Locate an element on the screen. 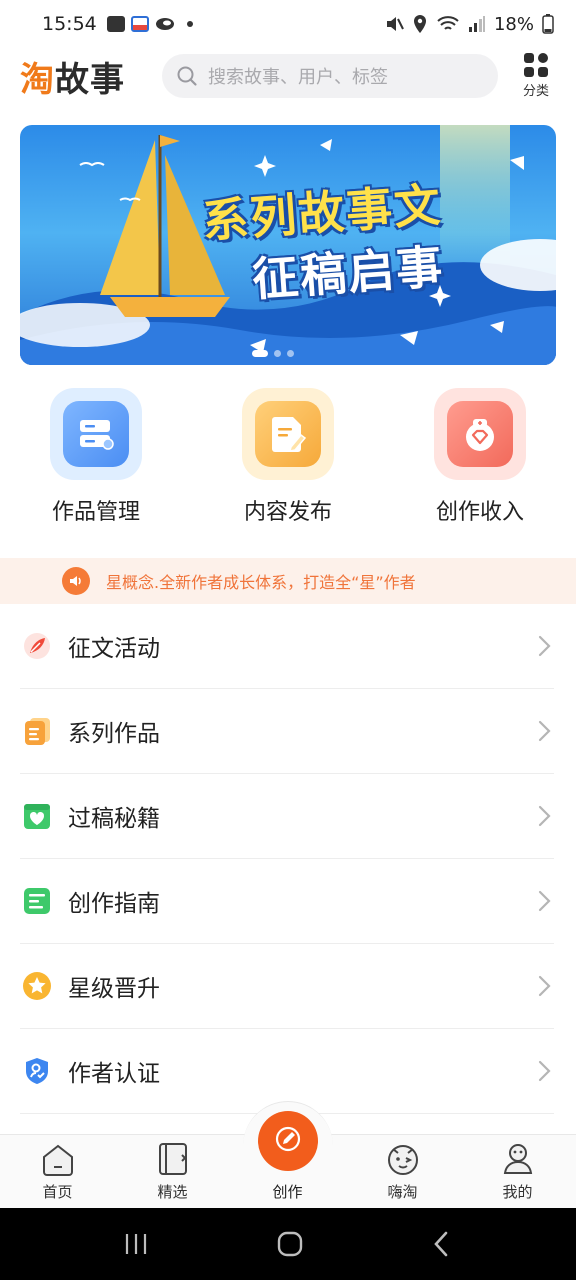 The height and width of the screenshot is (1280, 576). publish-icon is located at coordinates (289, 434).